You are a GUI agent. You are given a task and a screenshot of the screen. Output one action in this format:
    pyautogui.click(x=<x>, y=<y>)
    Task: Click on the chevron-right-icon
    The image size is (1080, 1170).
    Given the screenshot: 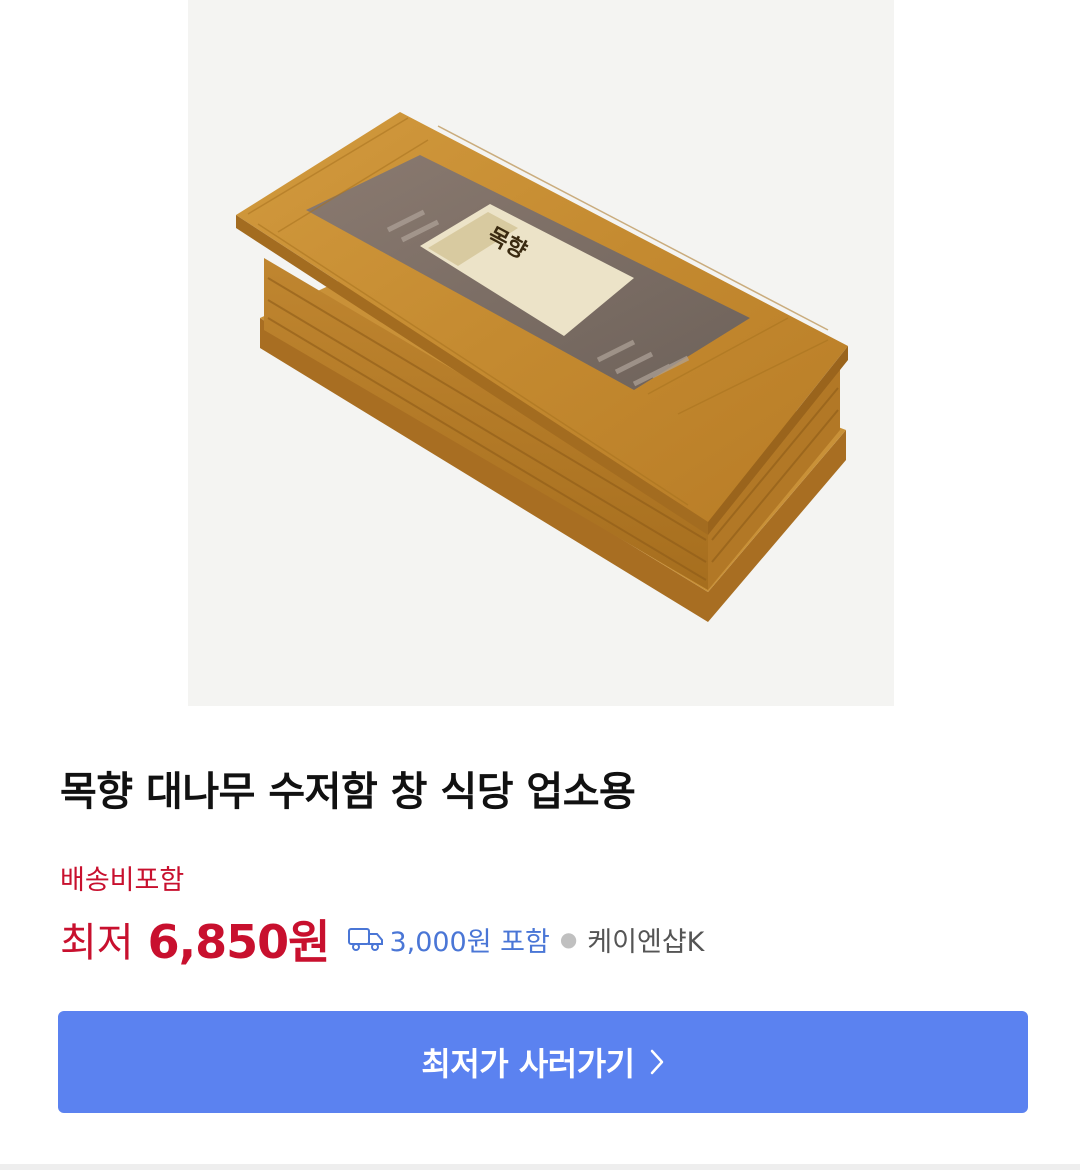 What is the action you would take?
    pyautogui.click(x=657, y=1062)
    